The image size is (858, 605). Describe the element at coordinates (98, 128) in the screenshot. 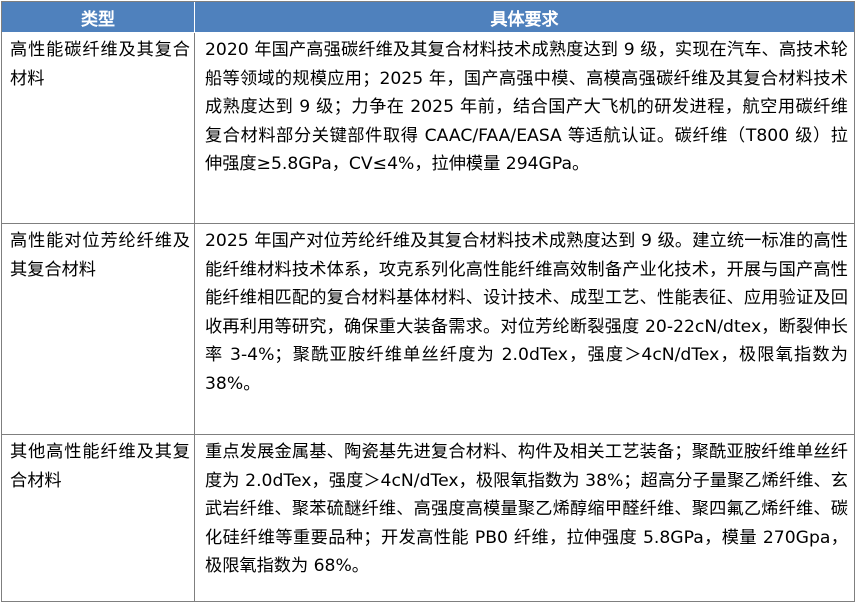

I see `row-1-type: 高性能碳纤维及其复合材料` at that location.